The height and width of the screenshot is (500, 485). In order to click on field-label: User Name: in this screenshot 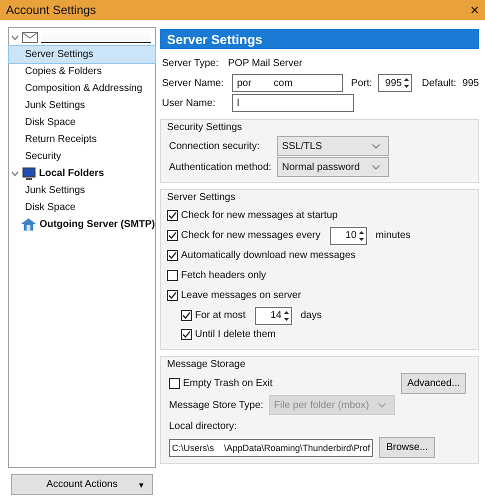, I will do `click(189, 103)`.